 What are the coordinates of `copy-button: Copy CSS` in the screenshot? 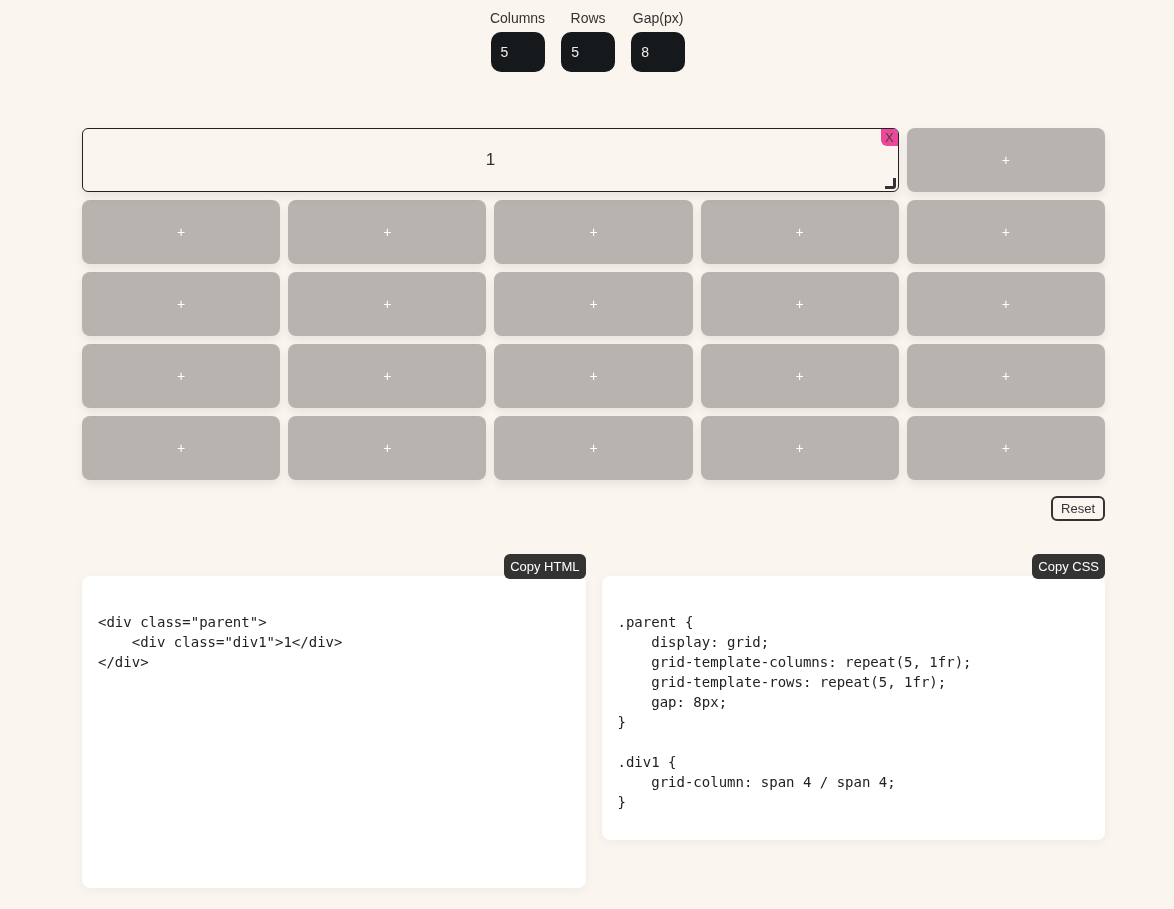 It's located at (1068, 566).